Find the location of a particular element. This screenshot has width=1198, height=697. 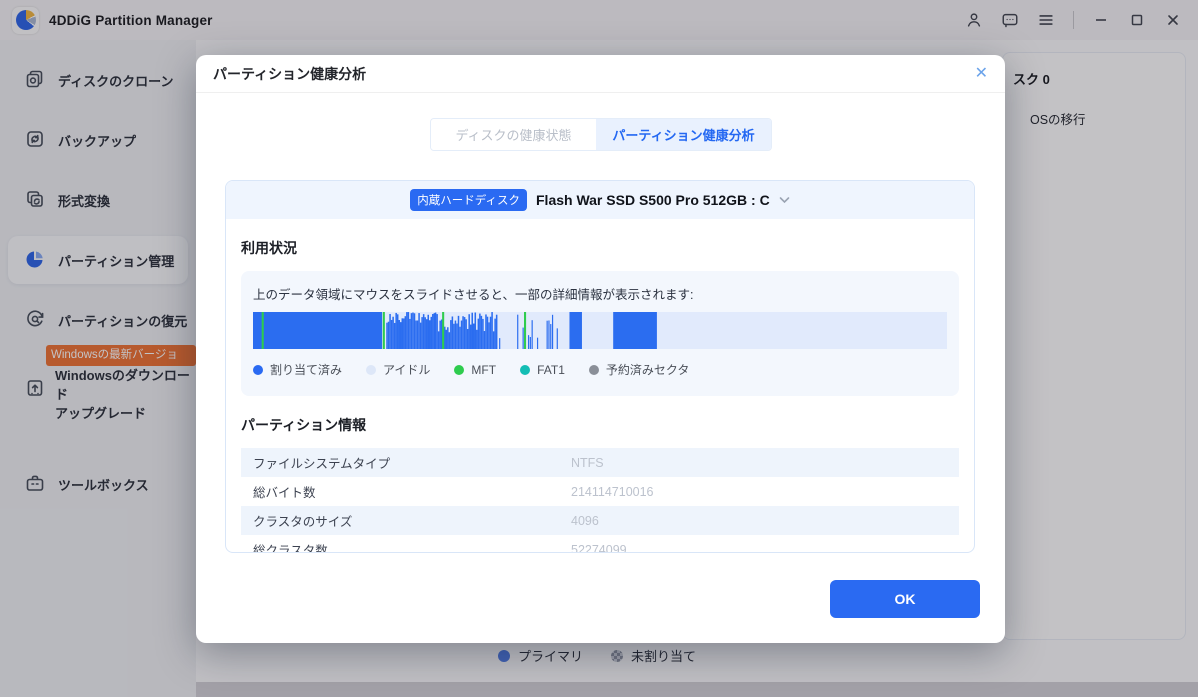

usage-legend-item: アイドル is located at coordinates (398, 369).